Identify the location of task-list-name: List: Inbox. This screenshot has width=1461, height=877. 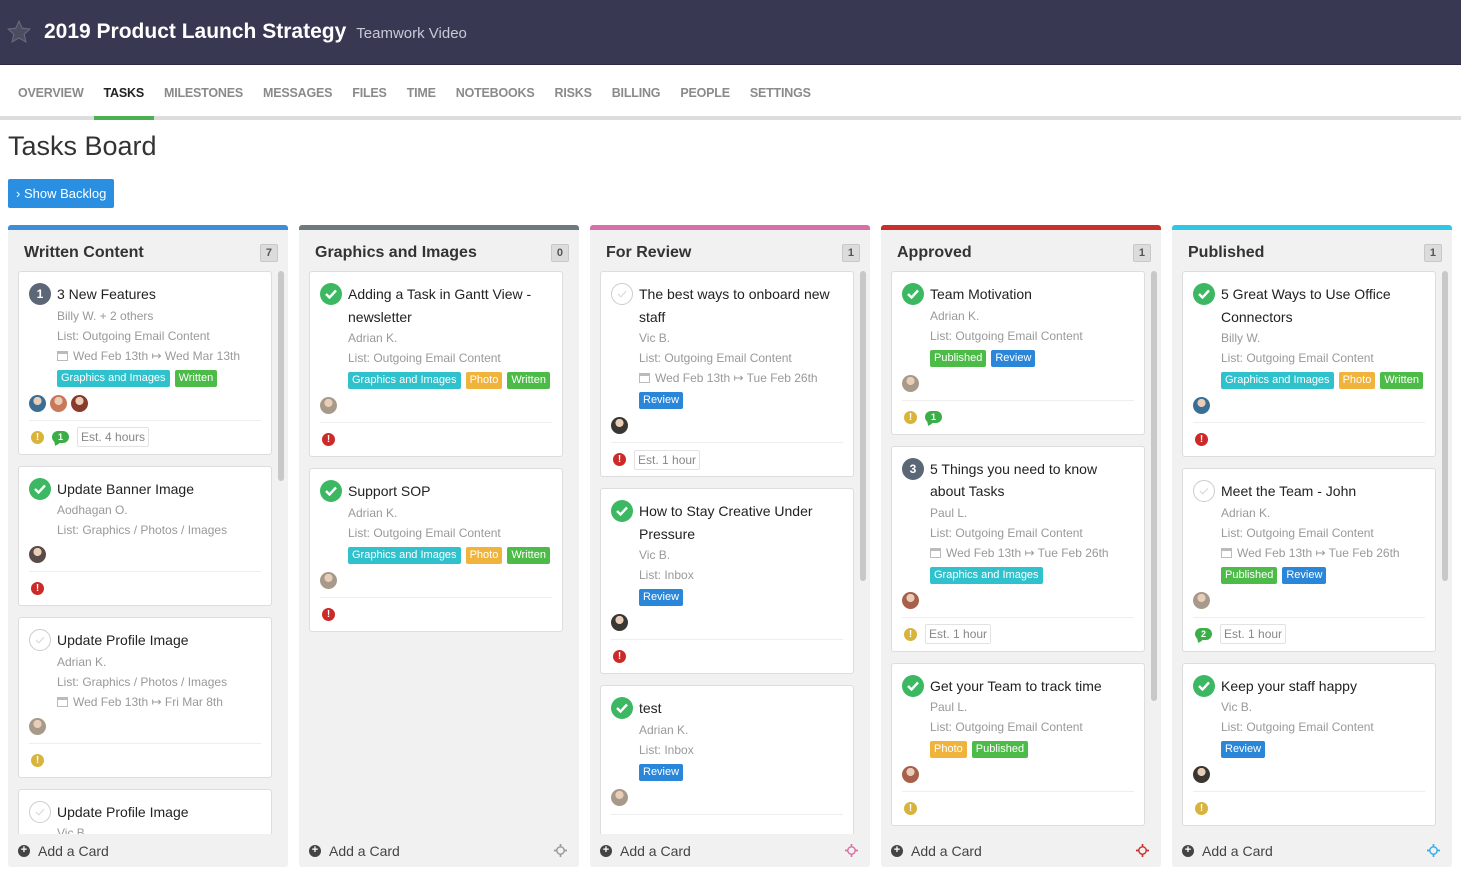
(741, 575).